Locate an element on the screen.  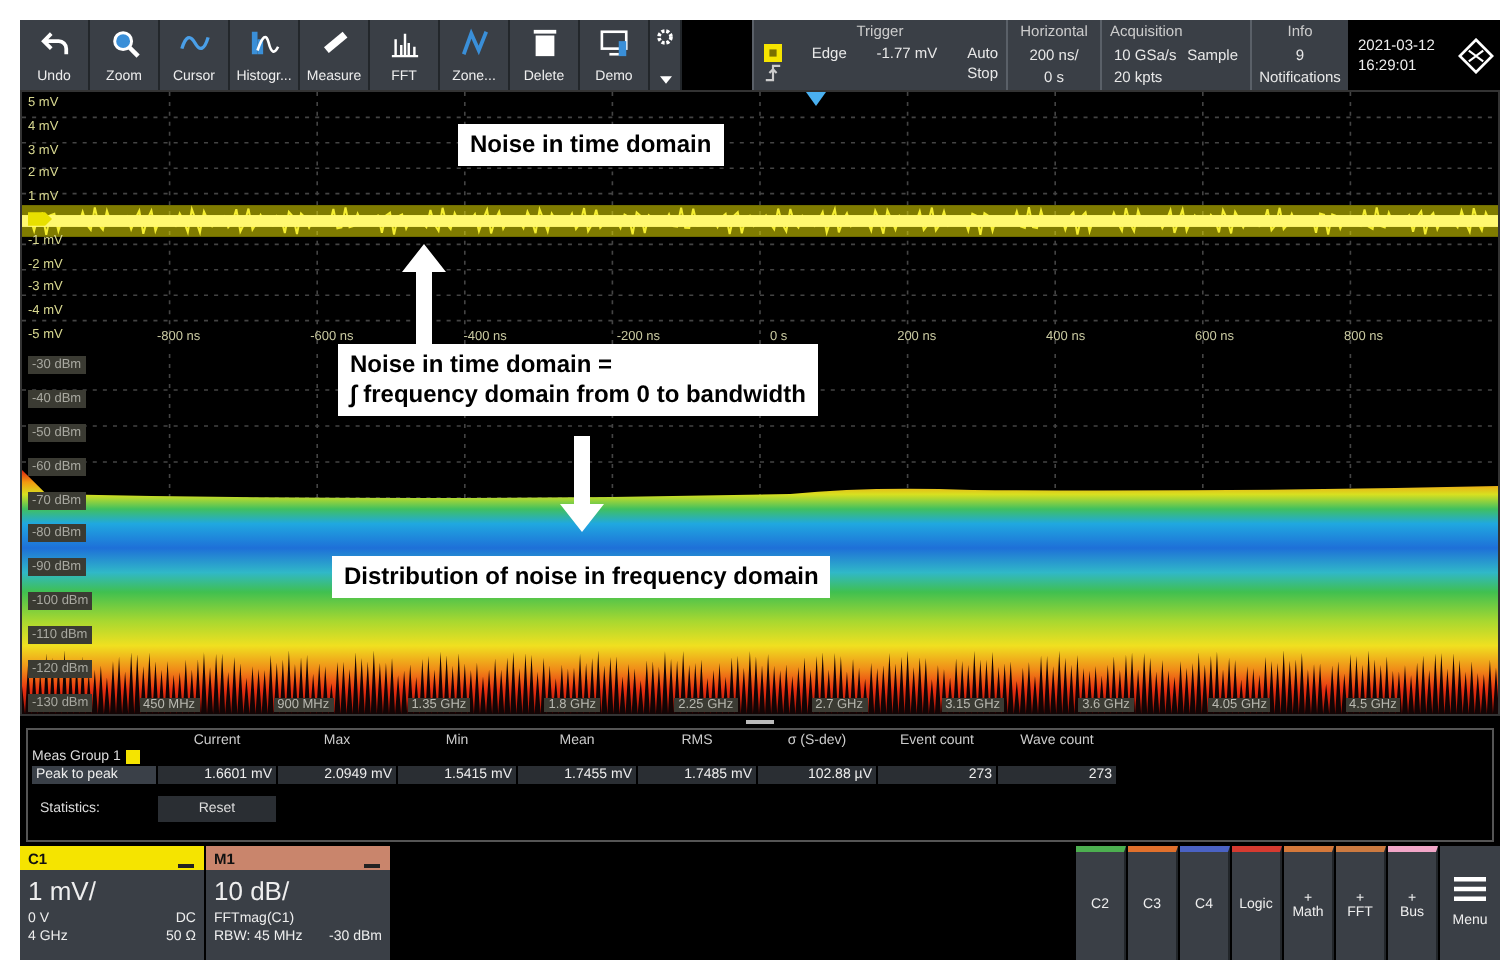
vertical-scale: 1 mV/ is located at coordinates (63, 890).